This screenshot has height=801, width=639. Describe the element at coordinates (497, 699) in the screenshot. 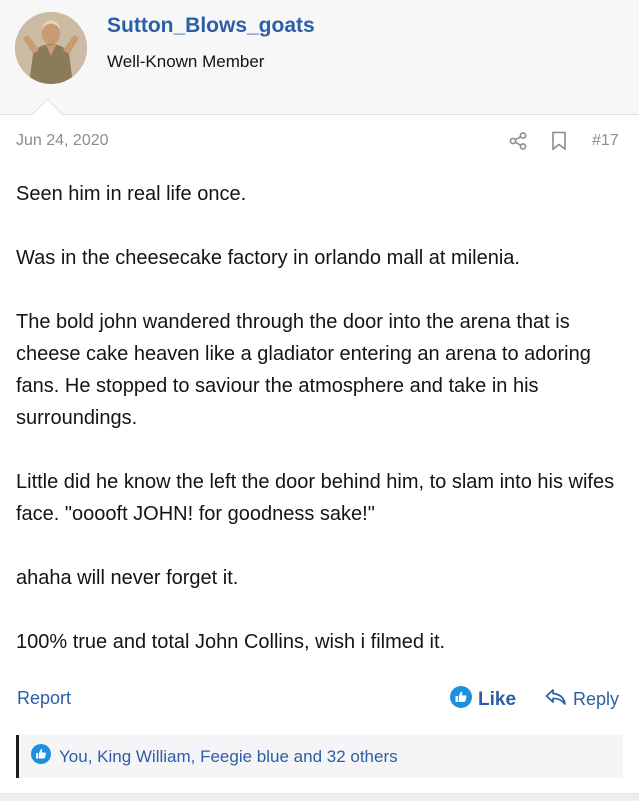

I see `like-label: Like` at that location.